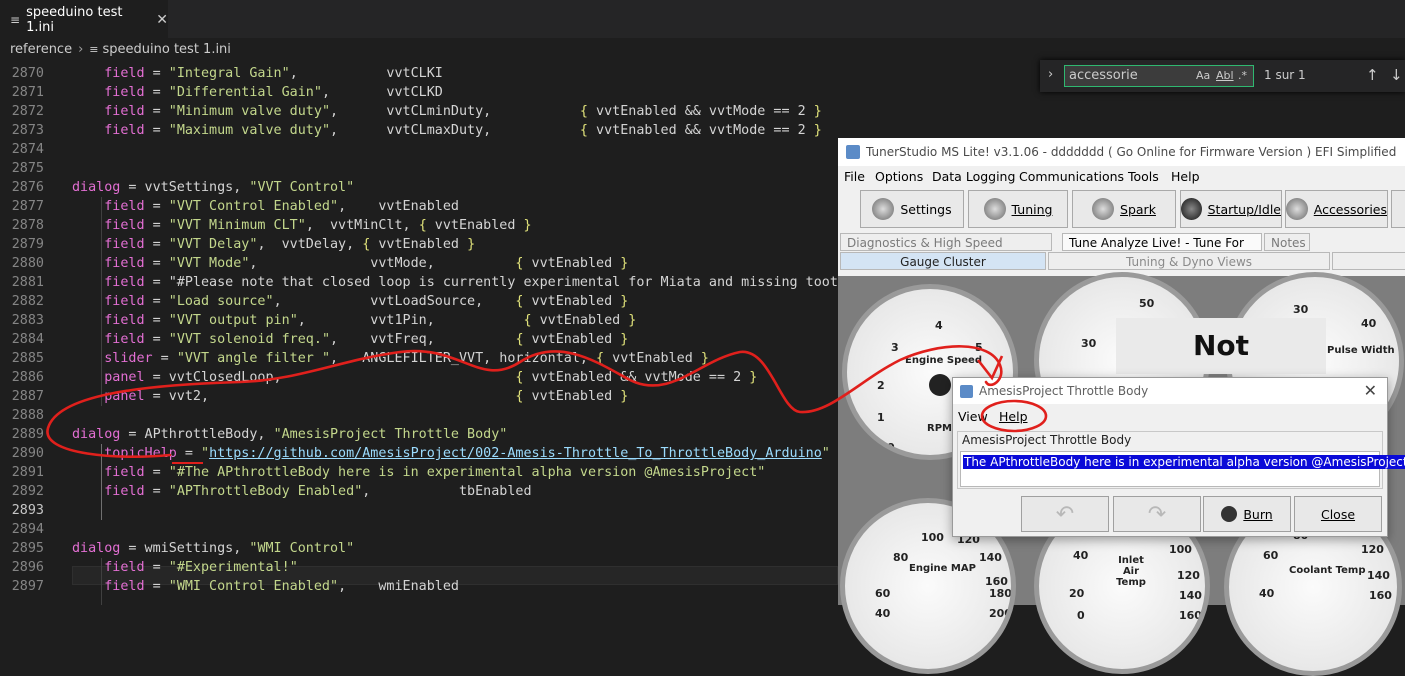  Describe the element at coordinates (854, 176) in the screenshot. I see `menu-file: File` at that location.